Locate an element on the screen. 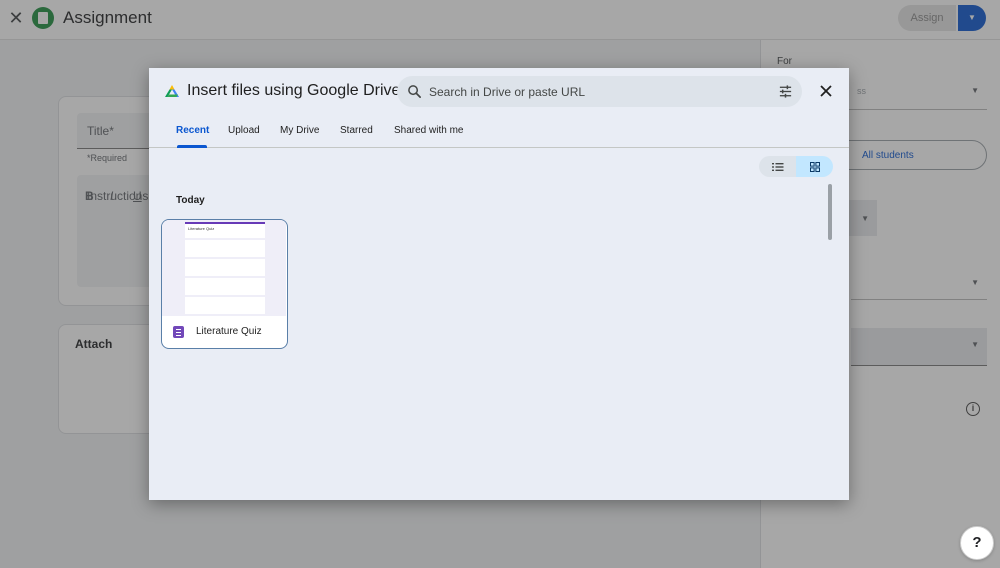  list-view-icon is located at coordinates (777, 166).